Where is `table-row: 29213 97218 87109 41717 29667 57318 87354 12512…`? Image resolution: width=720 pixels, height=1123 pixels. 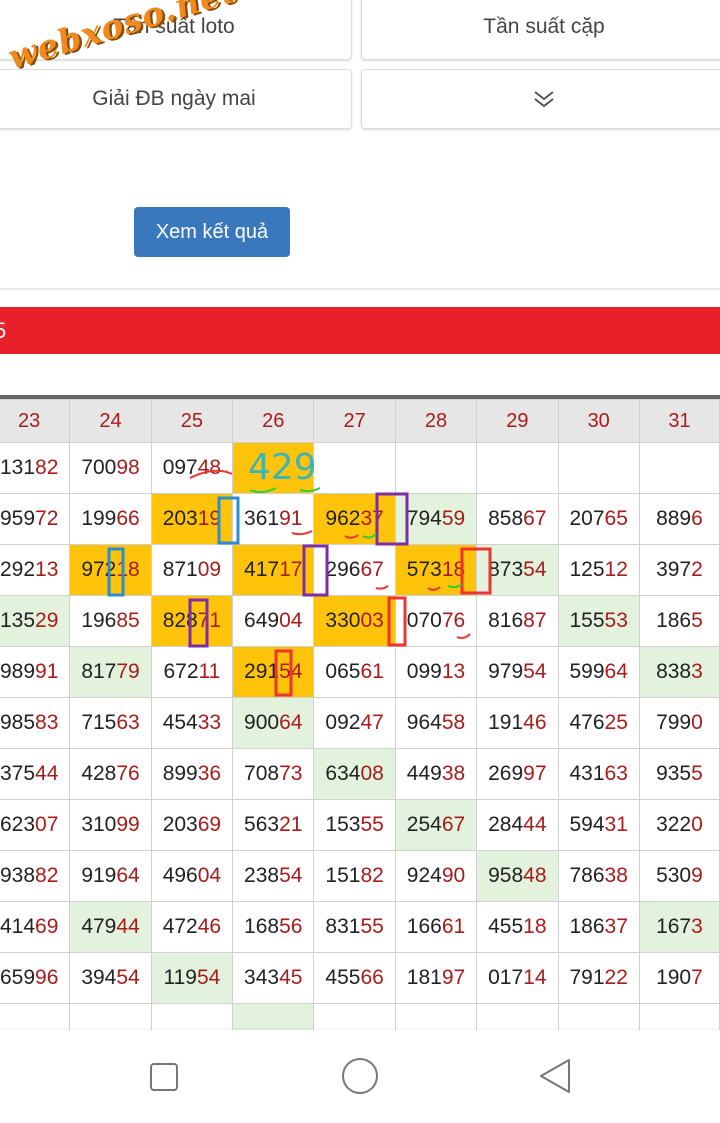 table-row: 29213 97218 87109 41717 29667 57318 87354 12512… is located at coordinates (360, 570).